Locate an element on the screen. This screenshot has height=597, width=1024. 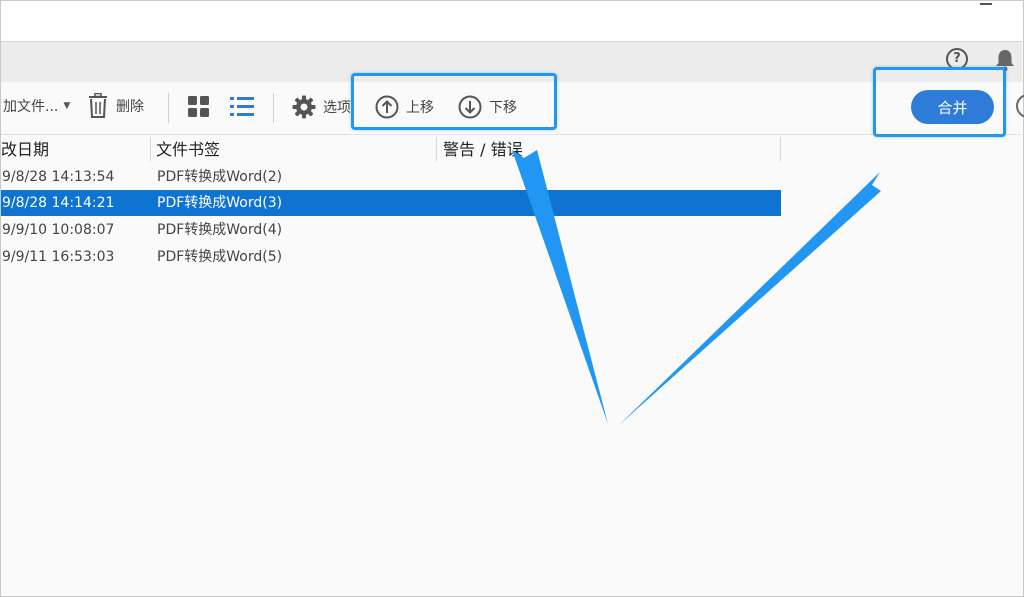
add-files-button: 加文件... ▼ is located at coordinates (36, 106).